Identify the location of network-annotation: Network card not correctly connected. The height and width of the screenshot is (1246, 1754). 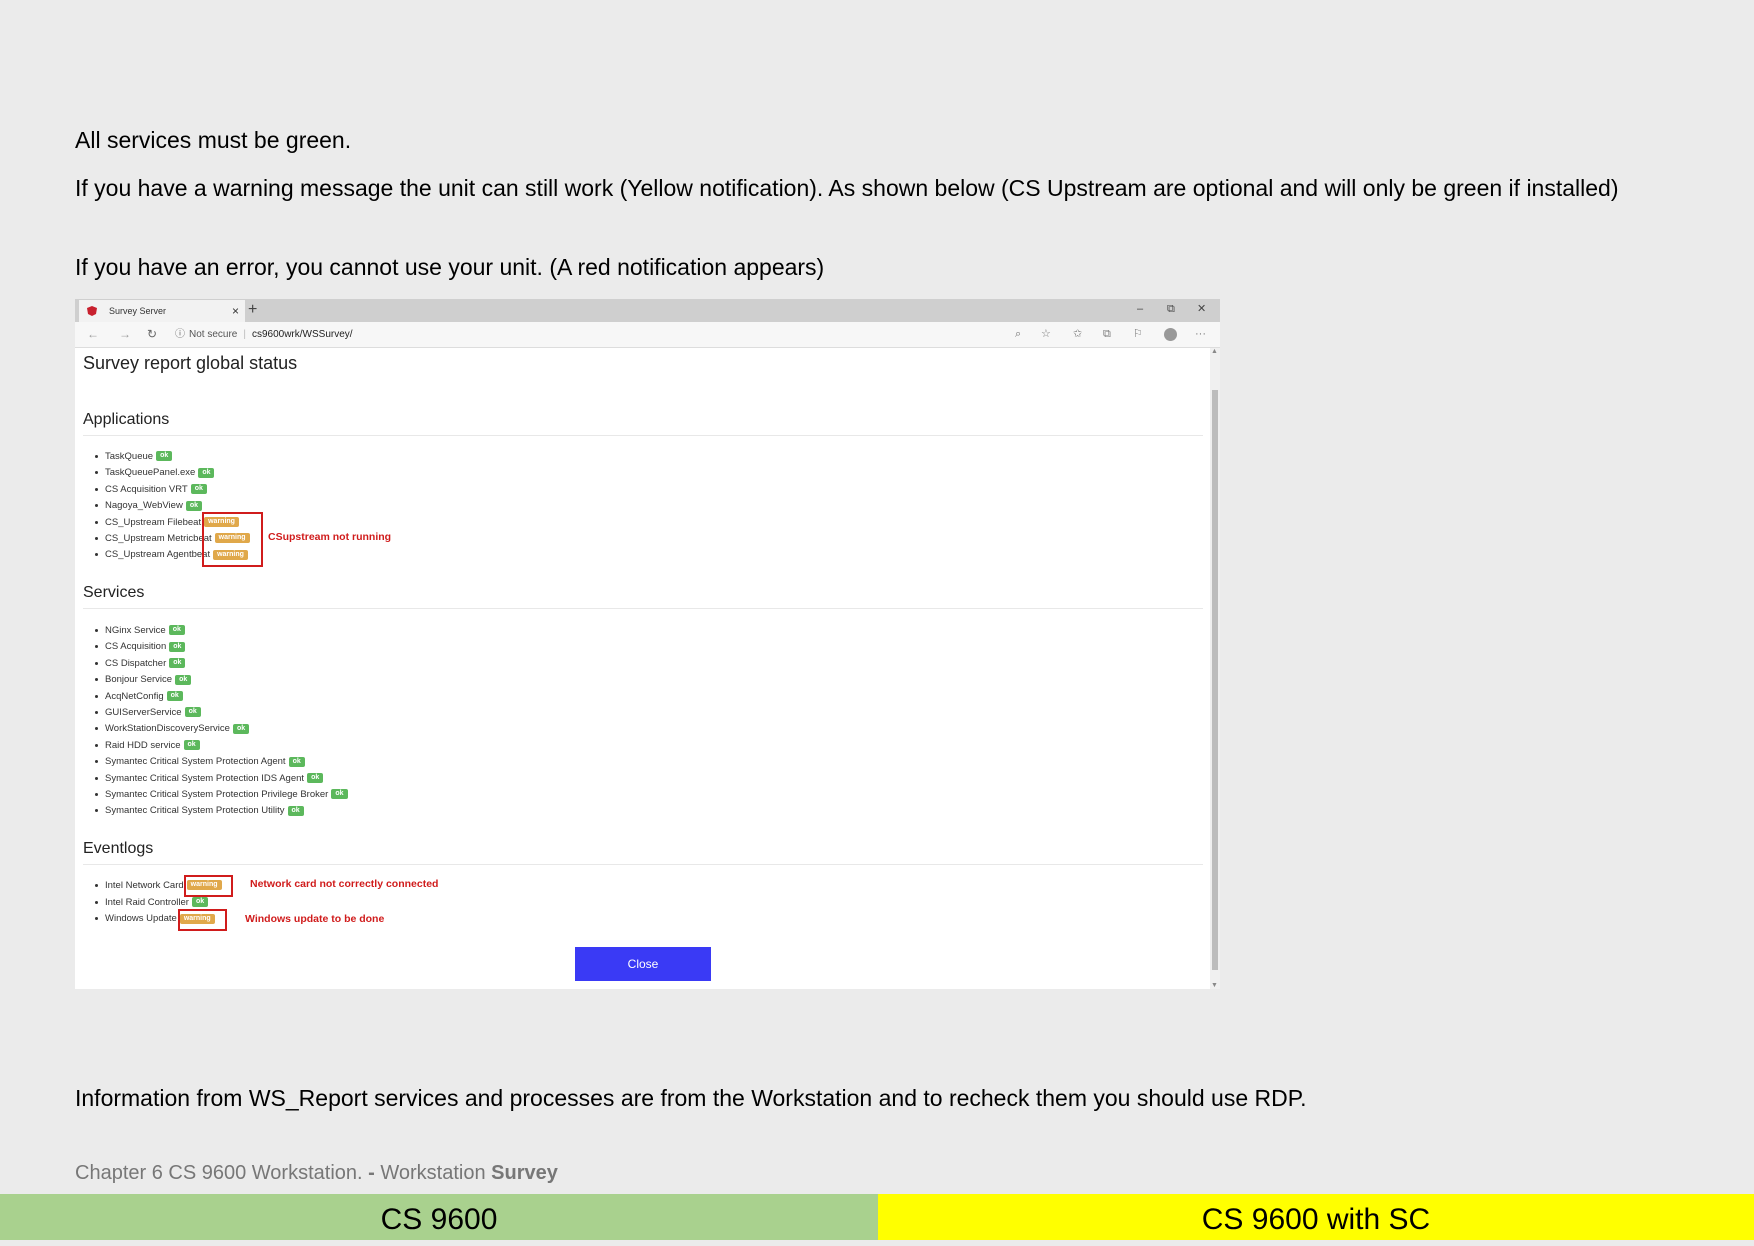
(344, 884).